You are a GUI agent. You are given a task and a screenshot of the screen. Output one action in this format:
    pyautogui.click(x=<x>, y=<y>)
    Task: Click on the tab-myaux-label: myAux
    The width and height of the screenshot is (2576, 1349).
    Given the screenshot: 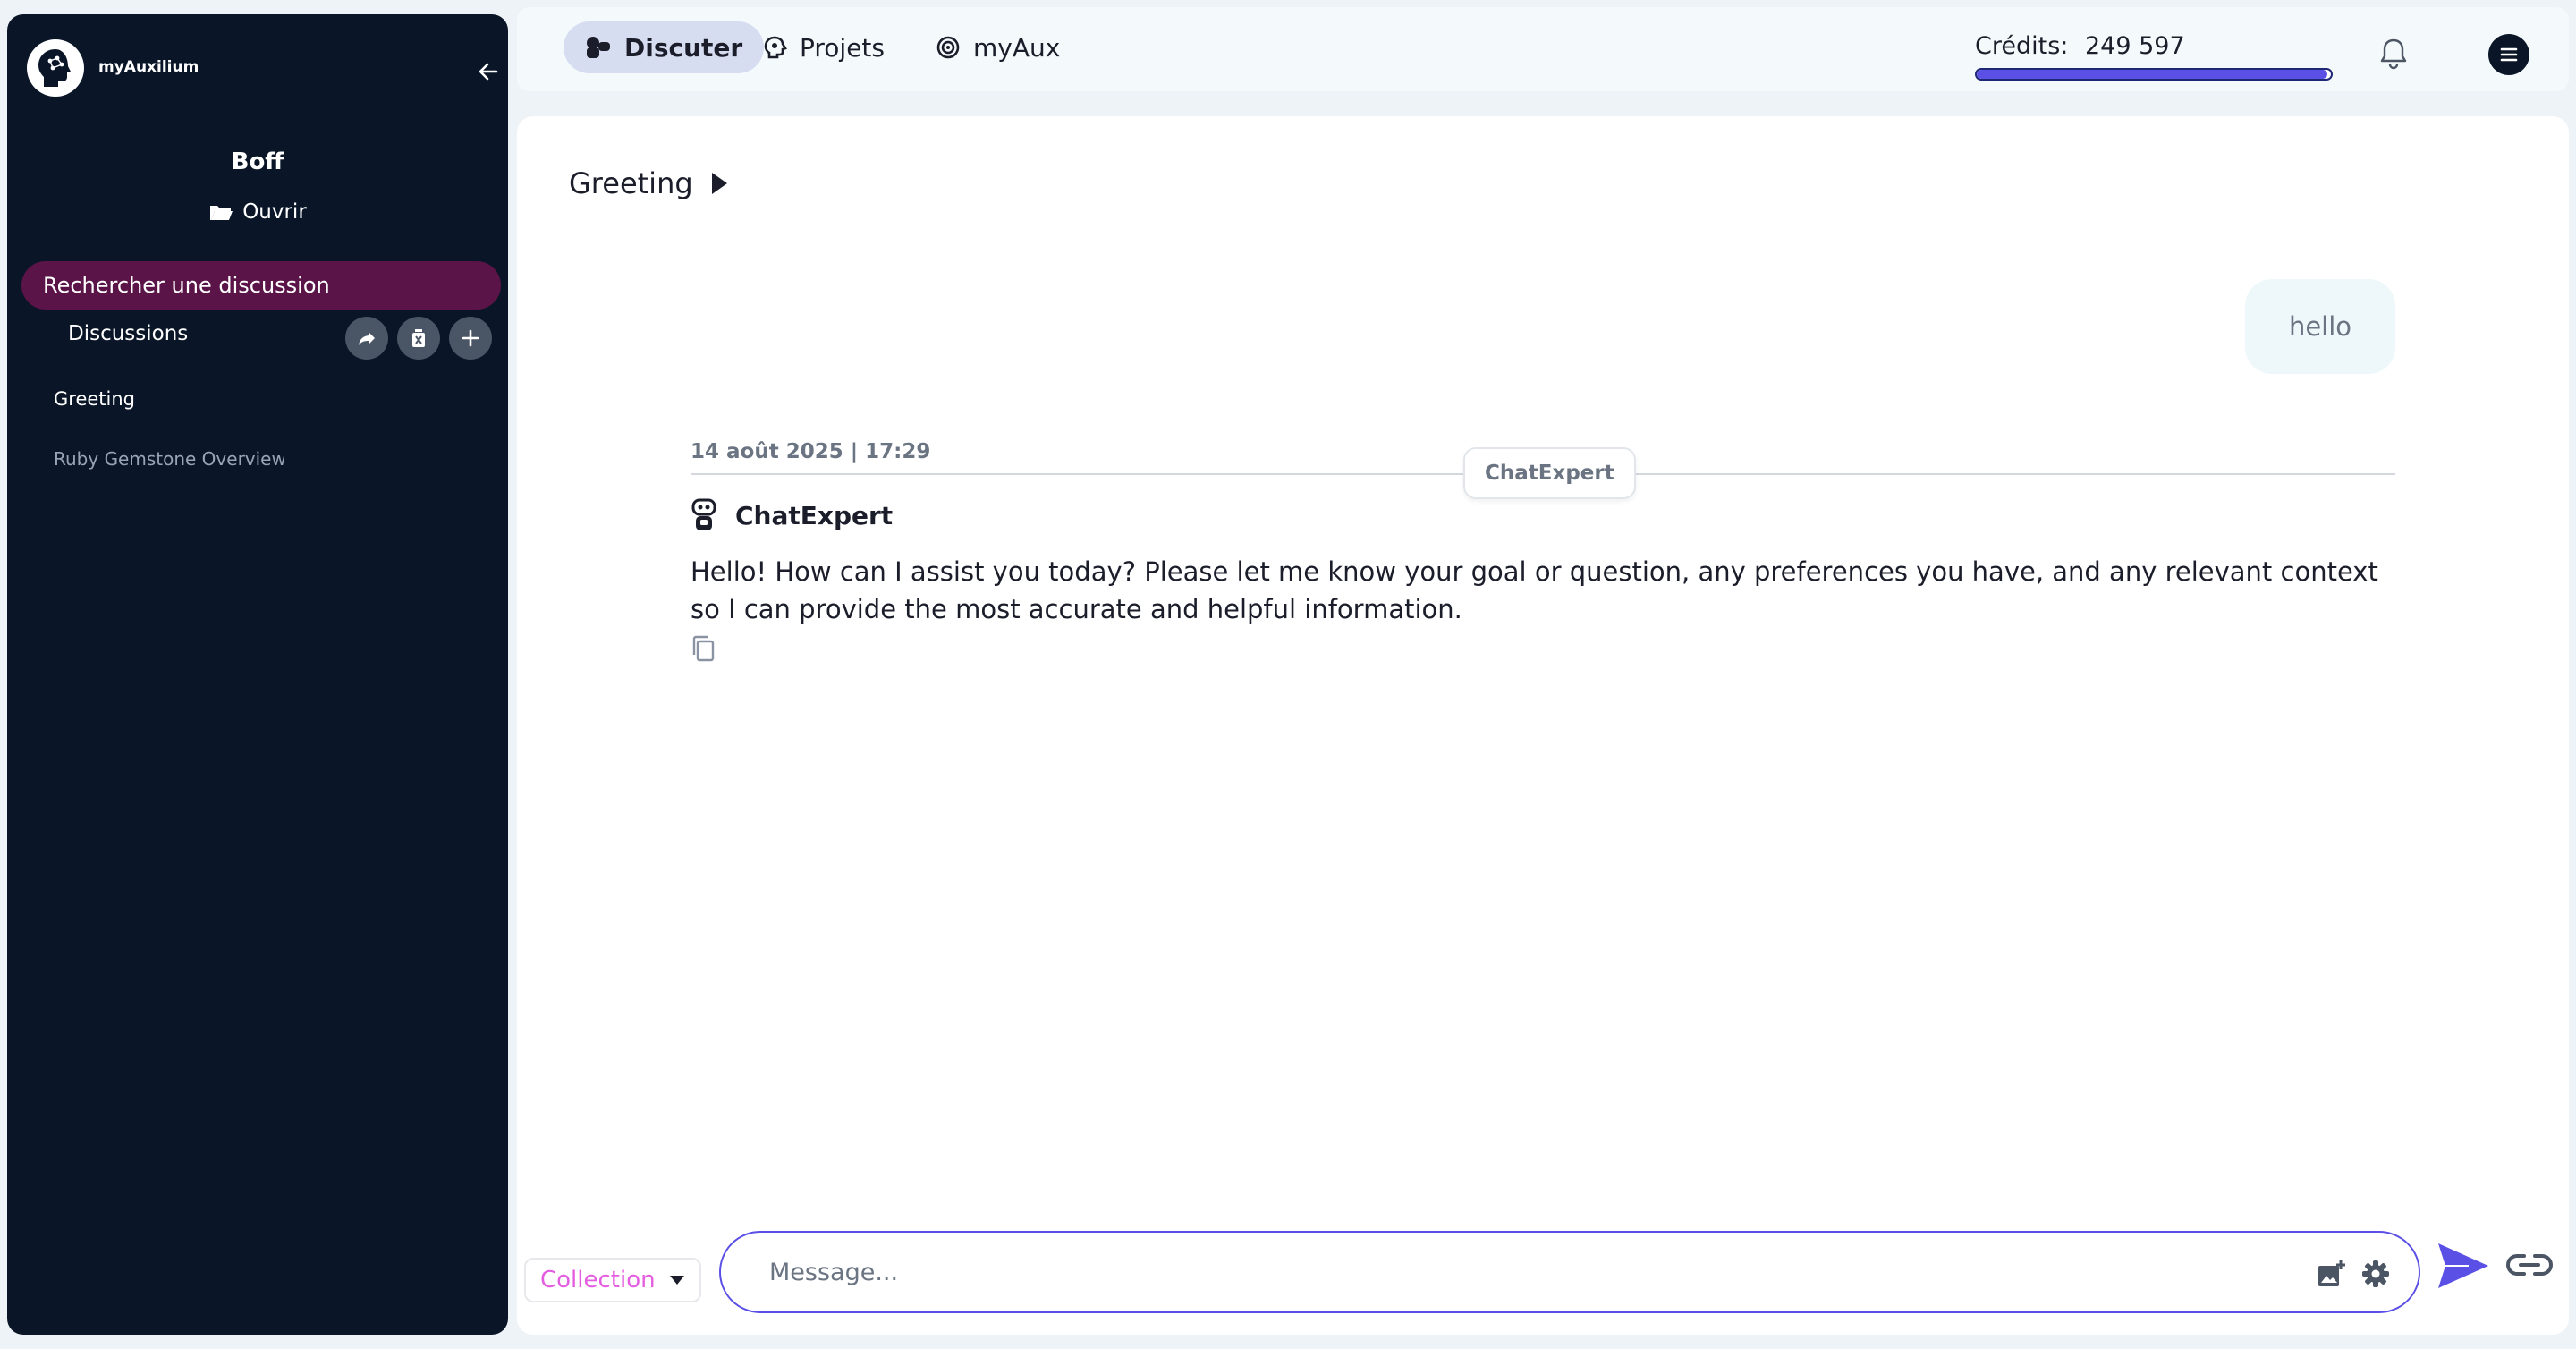 What is the action you would take?
    pyautogui.click(x=1017, y=47)
    